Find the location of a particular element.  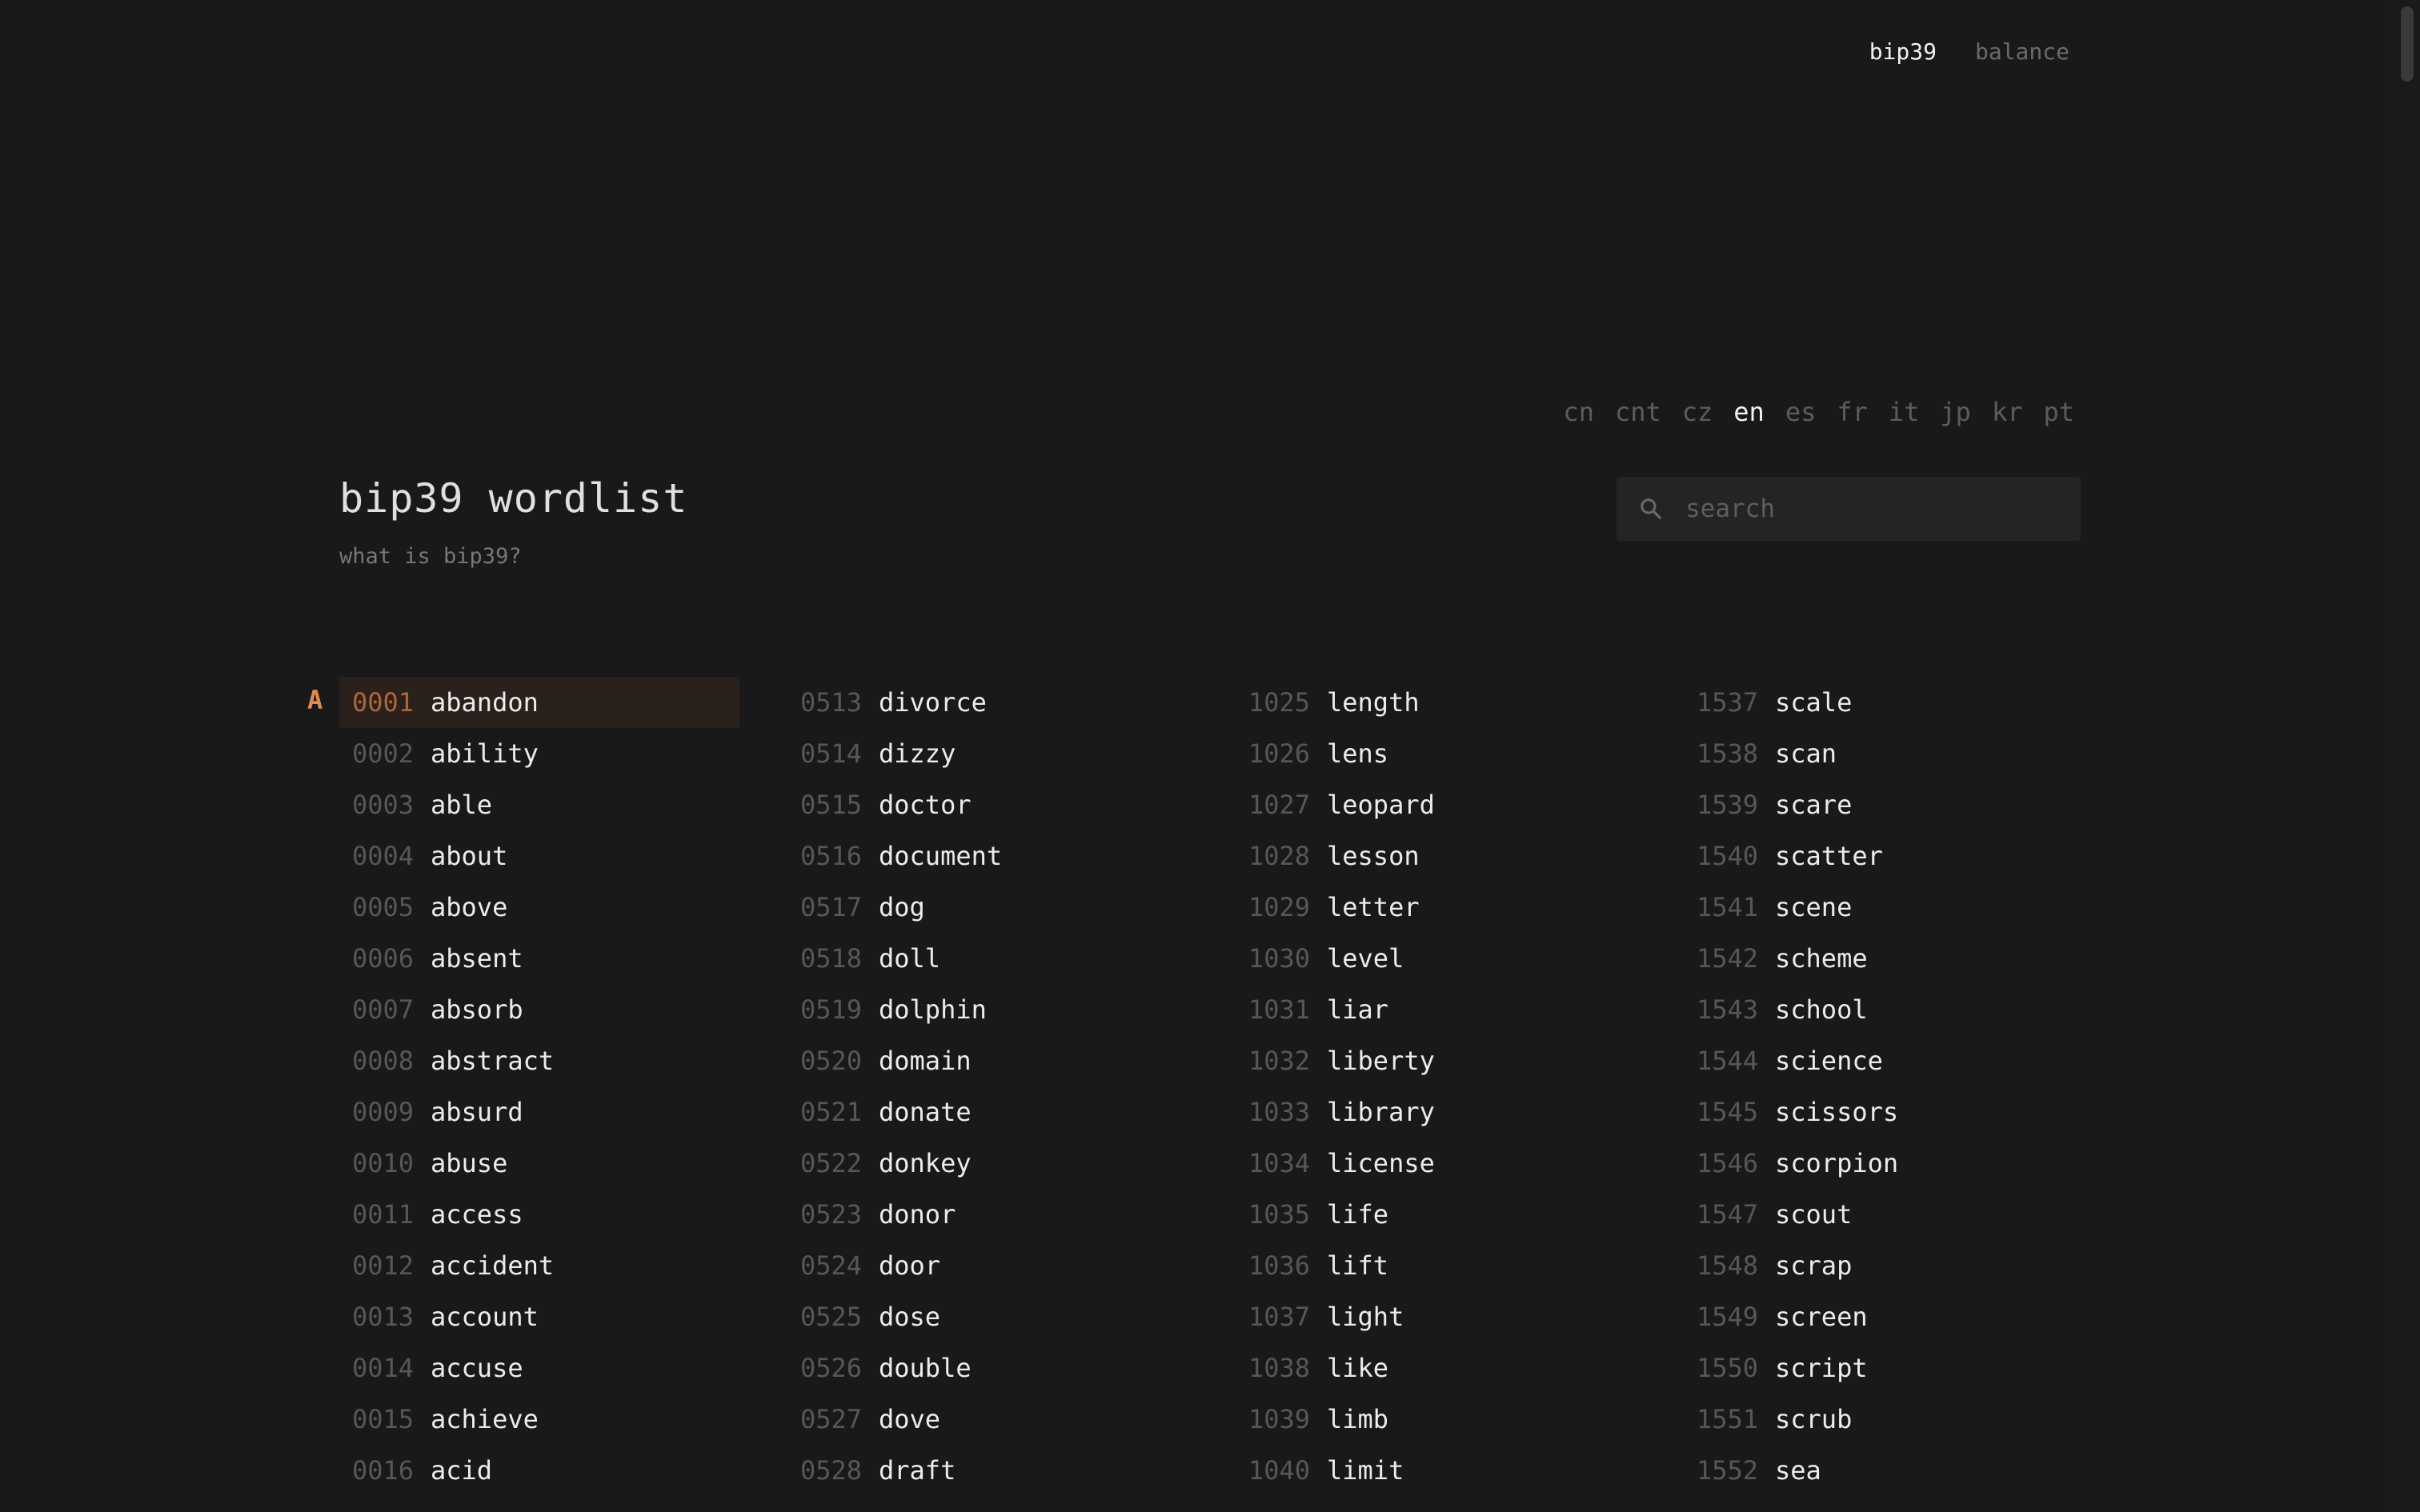

word-row: 0522 donkey is located at coordinates (987, 1163).